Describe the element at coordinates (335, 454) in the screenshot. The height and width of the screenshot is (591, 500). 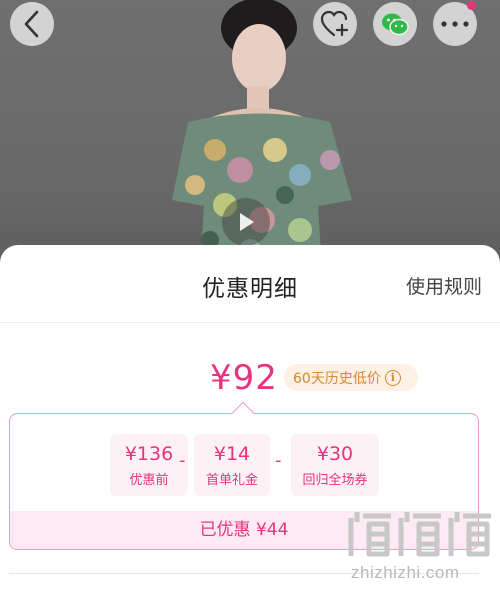
I see `chip-value: ¥30` at that location.